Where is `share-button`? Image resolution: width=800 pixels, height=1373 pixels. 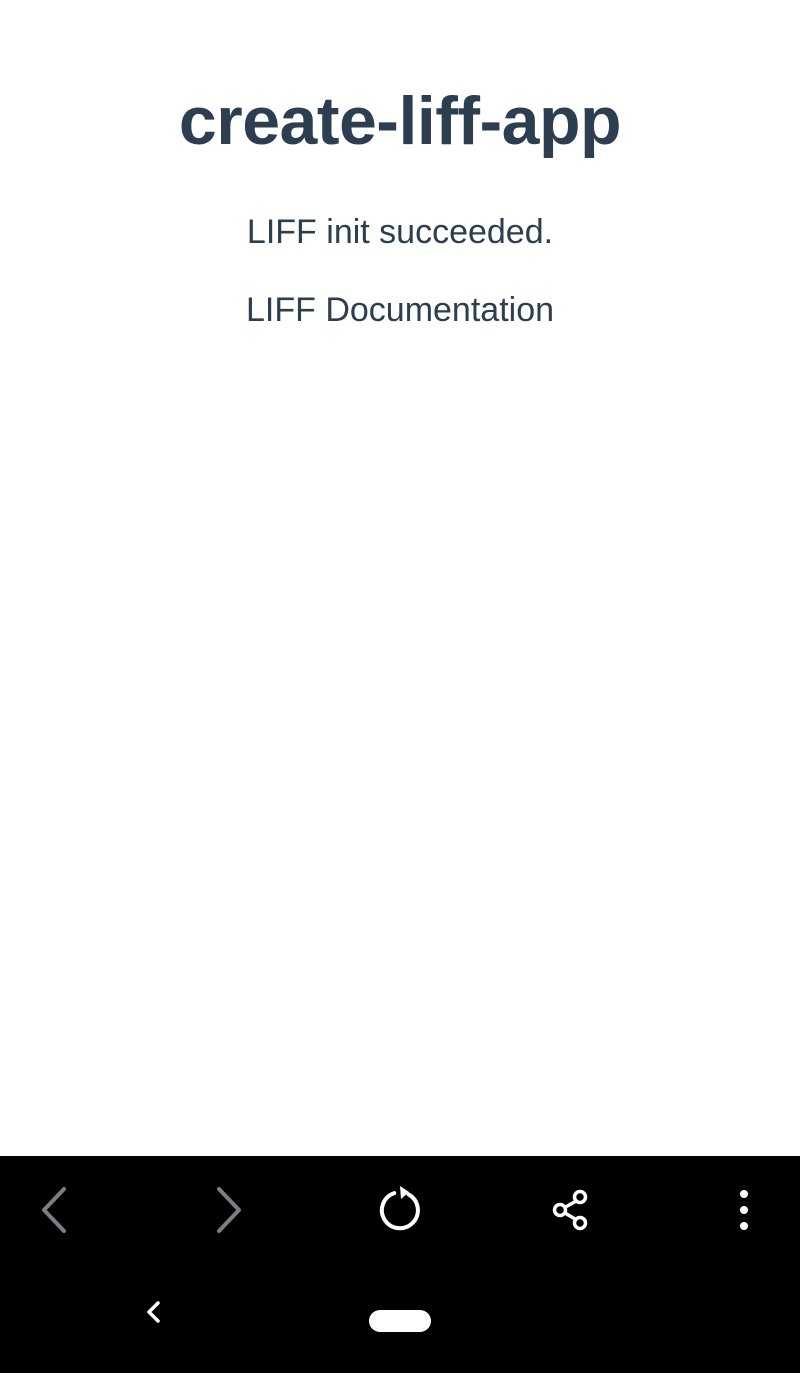
share-button is located at coordinates (571, 1210).